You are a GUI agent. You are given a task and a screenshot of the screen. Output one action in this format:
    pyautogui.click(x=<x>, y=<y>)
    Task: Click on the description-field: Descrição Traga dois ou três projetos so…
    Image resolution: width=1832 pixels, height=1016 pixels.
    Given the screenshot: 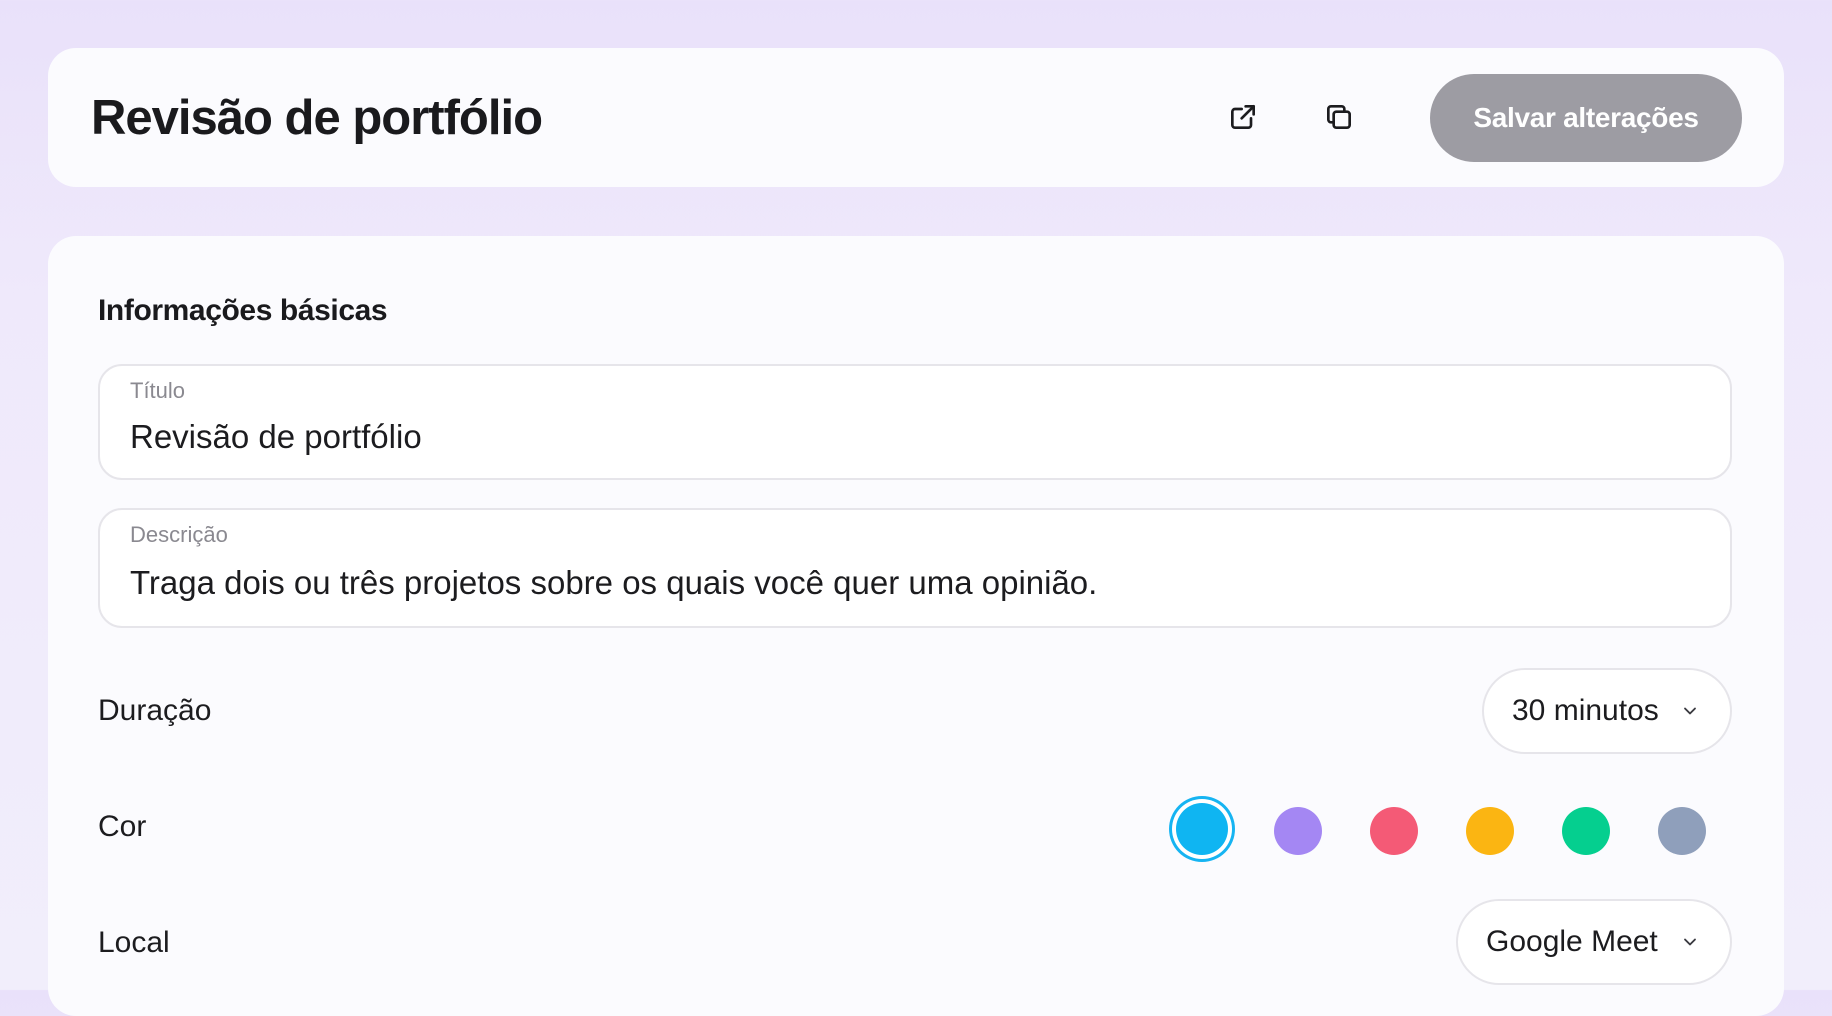 What is the action you would take?
    pyautogui.click(x=915, y=568)
    